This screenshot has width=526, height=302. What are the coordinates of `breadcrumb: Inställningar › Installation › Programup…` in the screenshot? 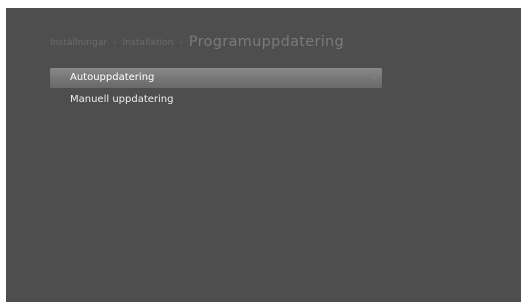 It's located at (197, 42).